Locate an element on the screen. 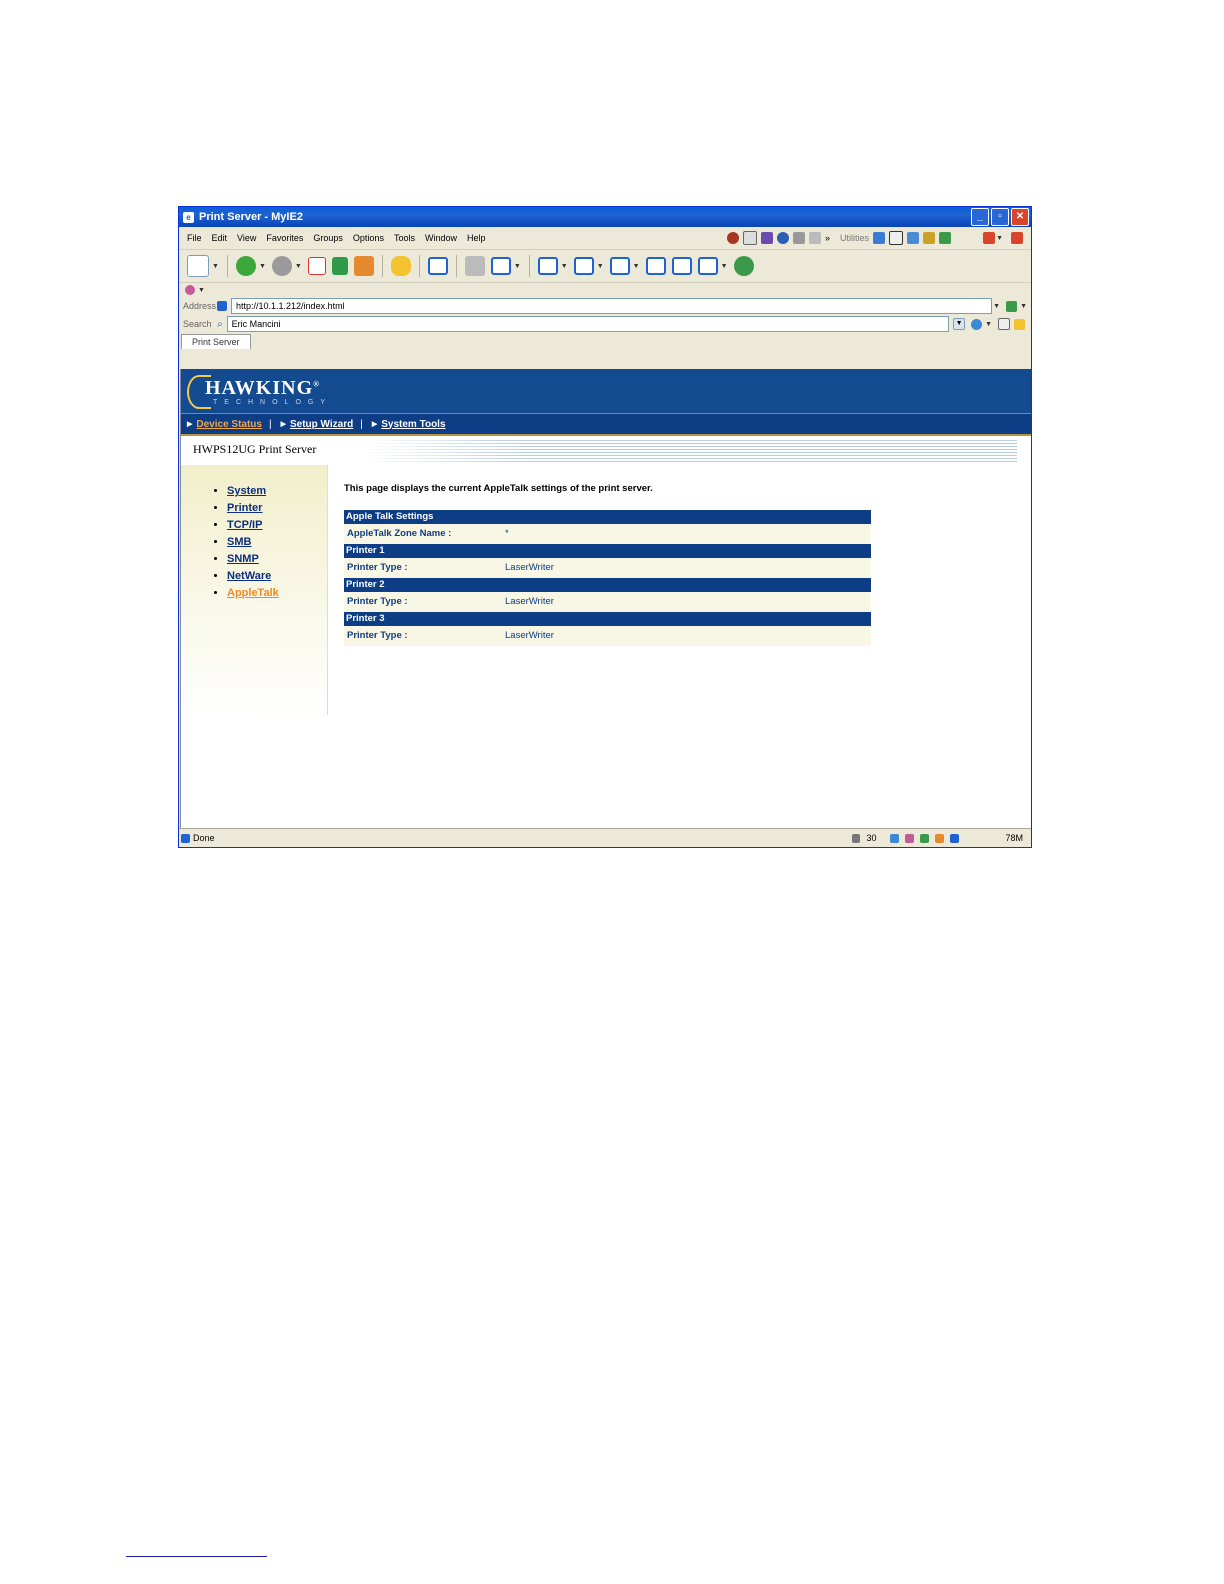 This screenshot has width=1224, height=1584. edit-icon is located at coordinates (681, 266).